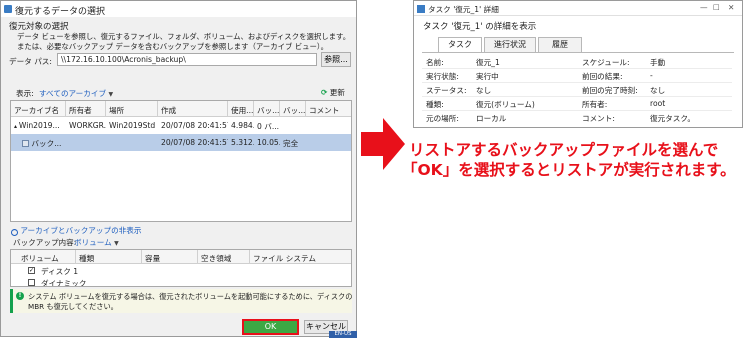  I want to click on column-header: ファイル システム, so click(300, 257).